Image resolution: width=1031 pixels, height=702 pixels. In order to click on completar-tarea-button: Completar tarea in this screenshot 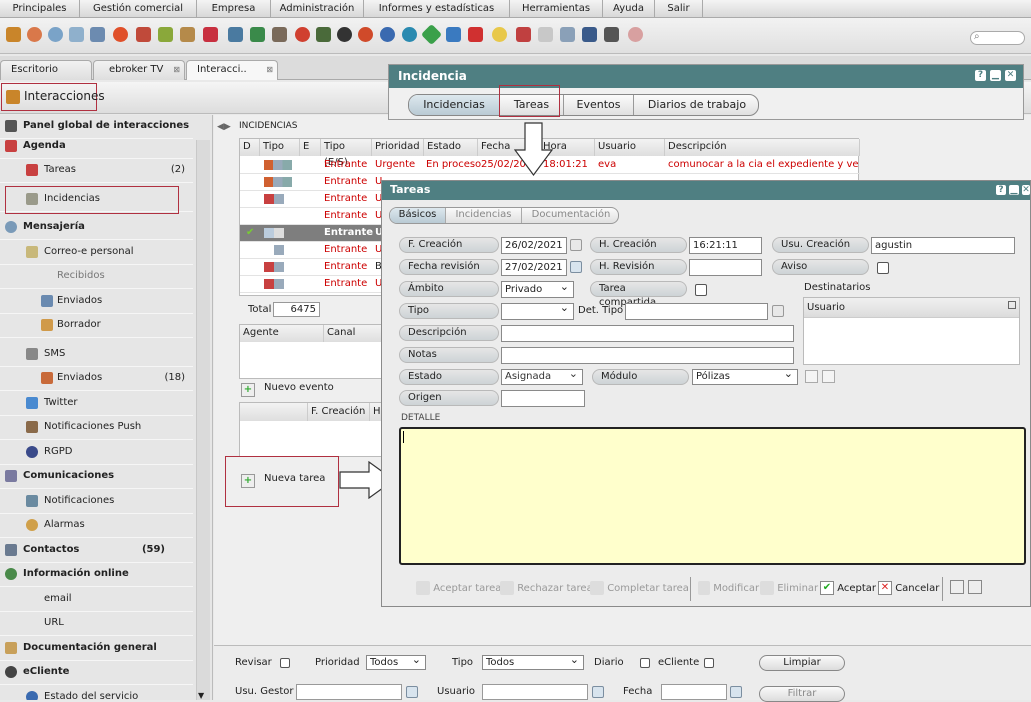, I will do `click(639, 588)`.